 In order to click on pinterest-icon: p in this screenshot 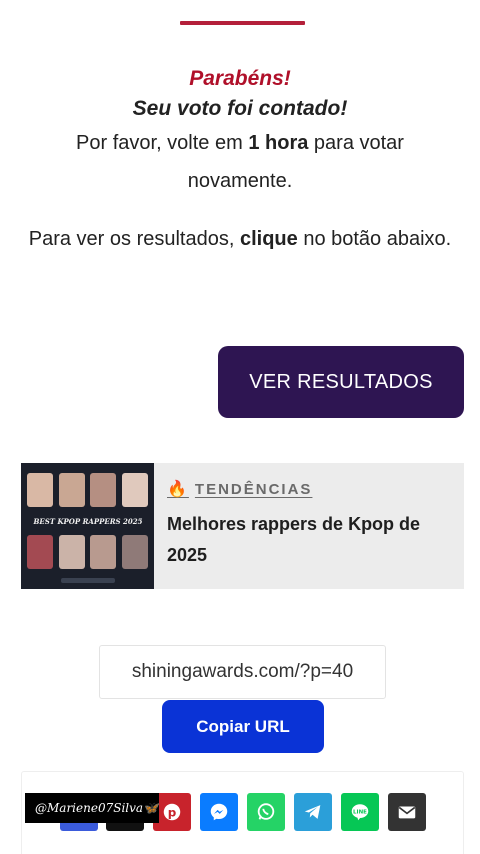, I will do `click(172, 812)`.